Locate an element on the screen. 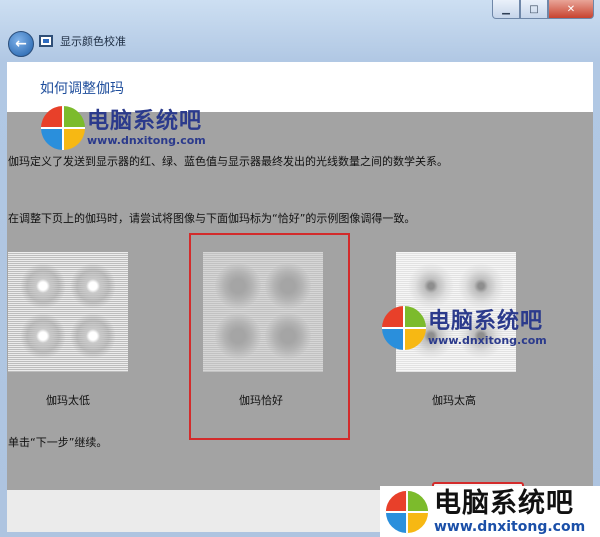 This screenshot has height=537, width=600. window-title: 显示颜色校准 is located at coordinates (93, 41).